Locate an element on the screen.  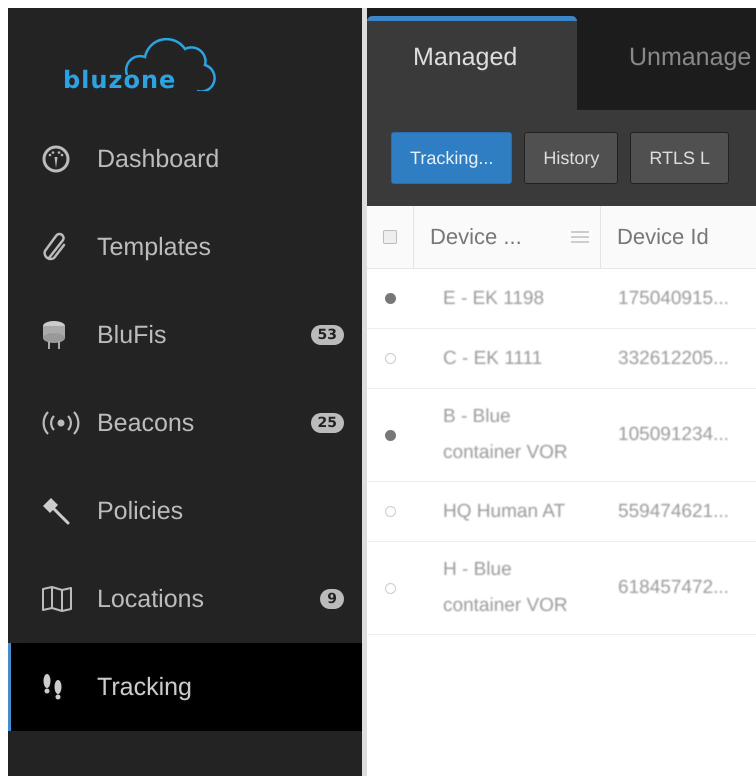
count-badge: 53 is located at coordinates (327, 335).